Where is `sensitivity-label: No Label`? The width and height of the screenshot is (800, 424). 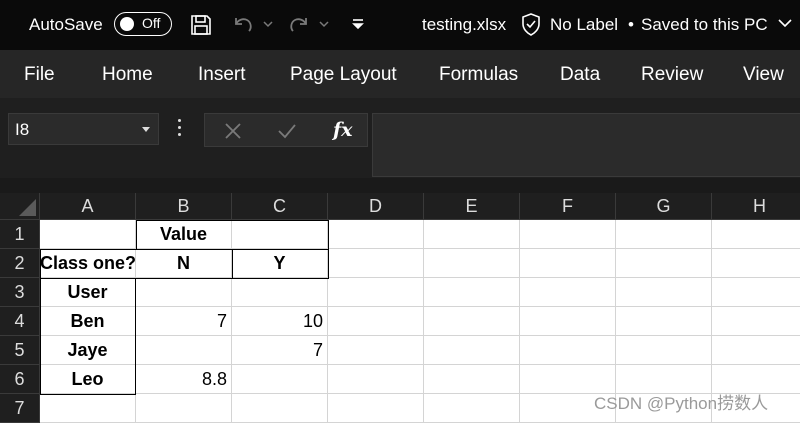 sensitivity-label: No Label is located at coordinates (584, 25).